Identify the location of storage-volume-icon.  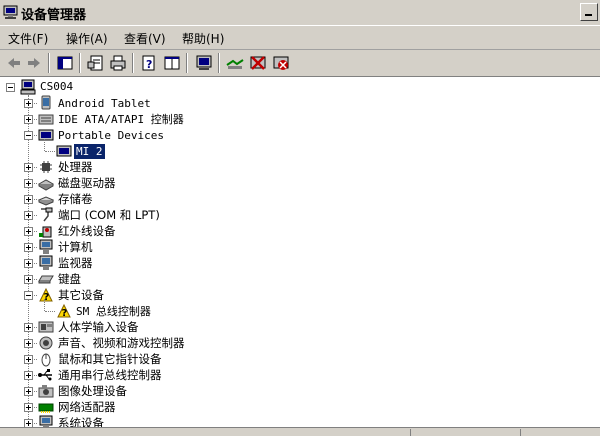
(46, 199).